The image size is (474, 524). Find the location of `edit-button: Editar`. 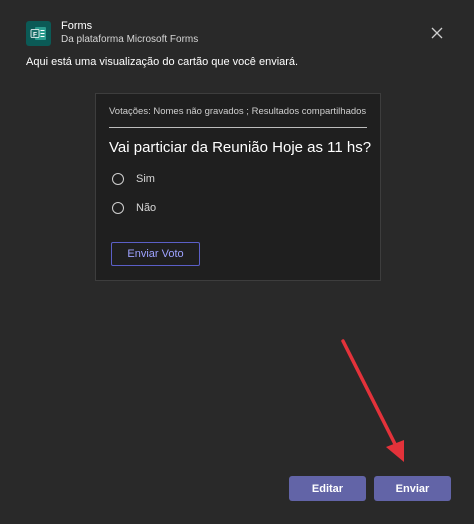

edit-button: Editar is located at coordinates (327, 488).